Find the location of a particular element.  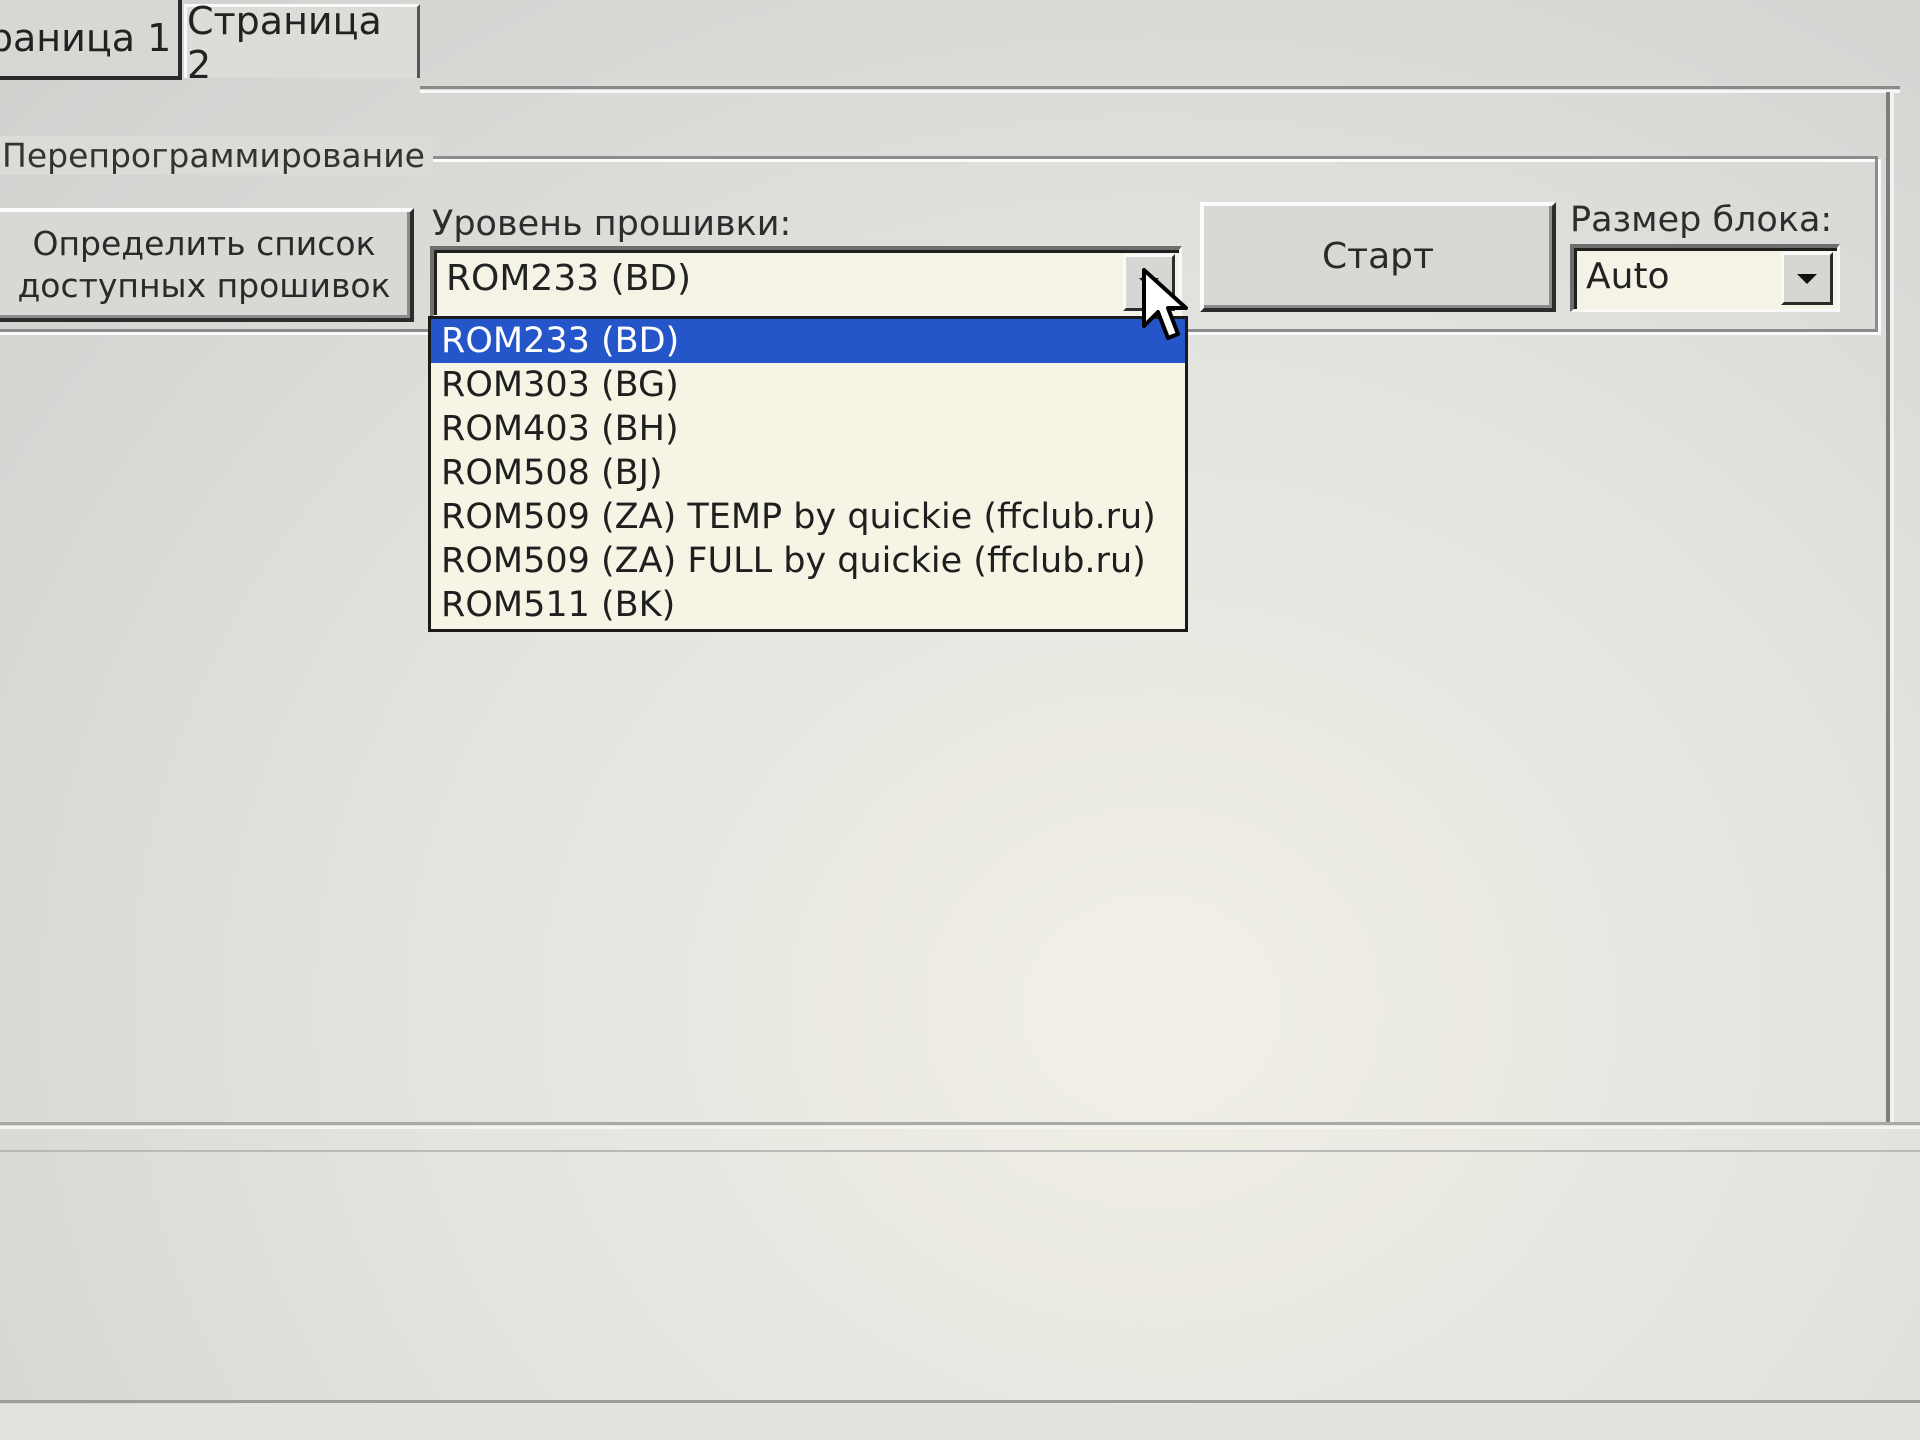

tab-page-2: Страница 2 is located at coordinates (302, 43).